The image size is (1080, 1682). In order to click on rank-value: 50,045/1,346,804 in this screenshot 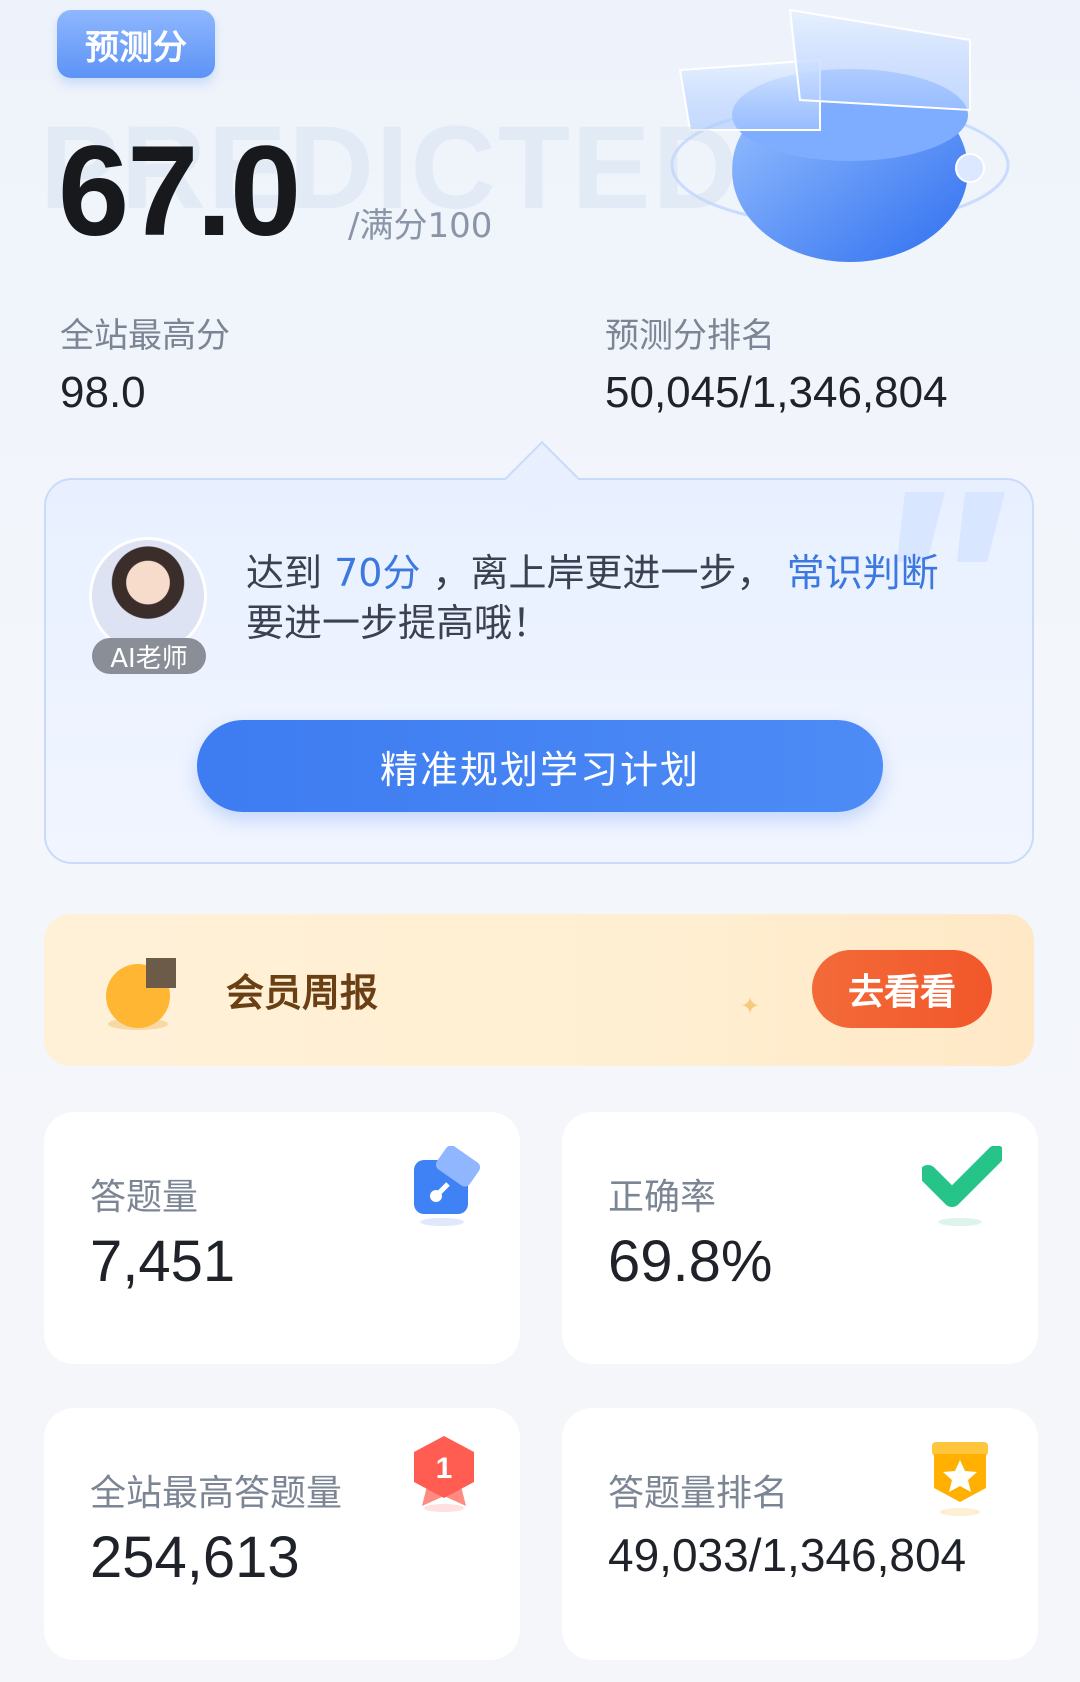, I will do `click(776, 392)`.